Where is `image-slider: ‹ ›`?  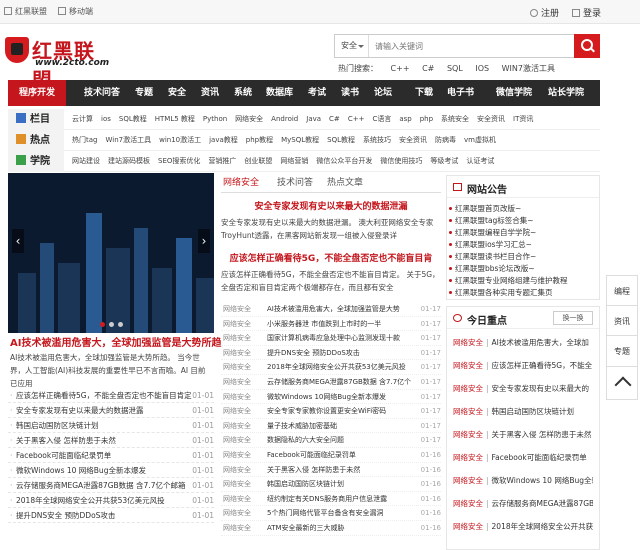 image-slider: ‹ › is located at coordinates (111, 253).